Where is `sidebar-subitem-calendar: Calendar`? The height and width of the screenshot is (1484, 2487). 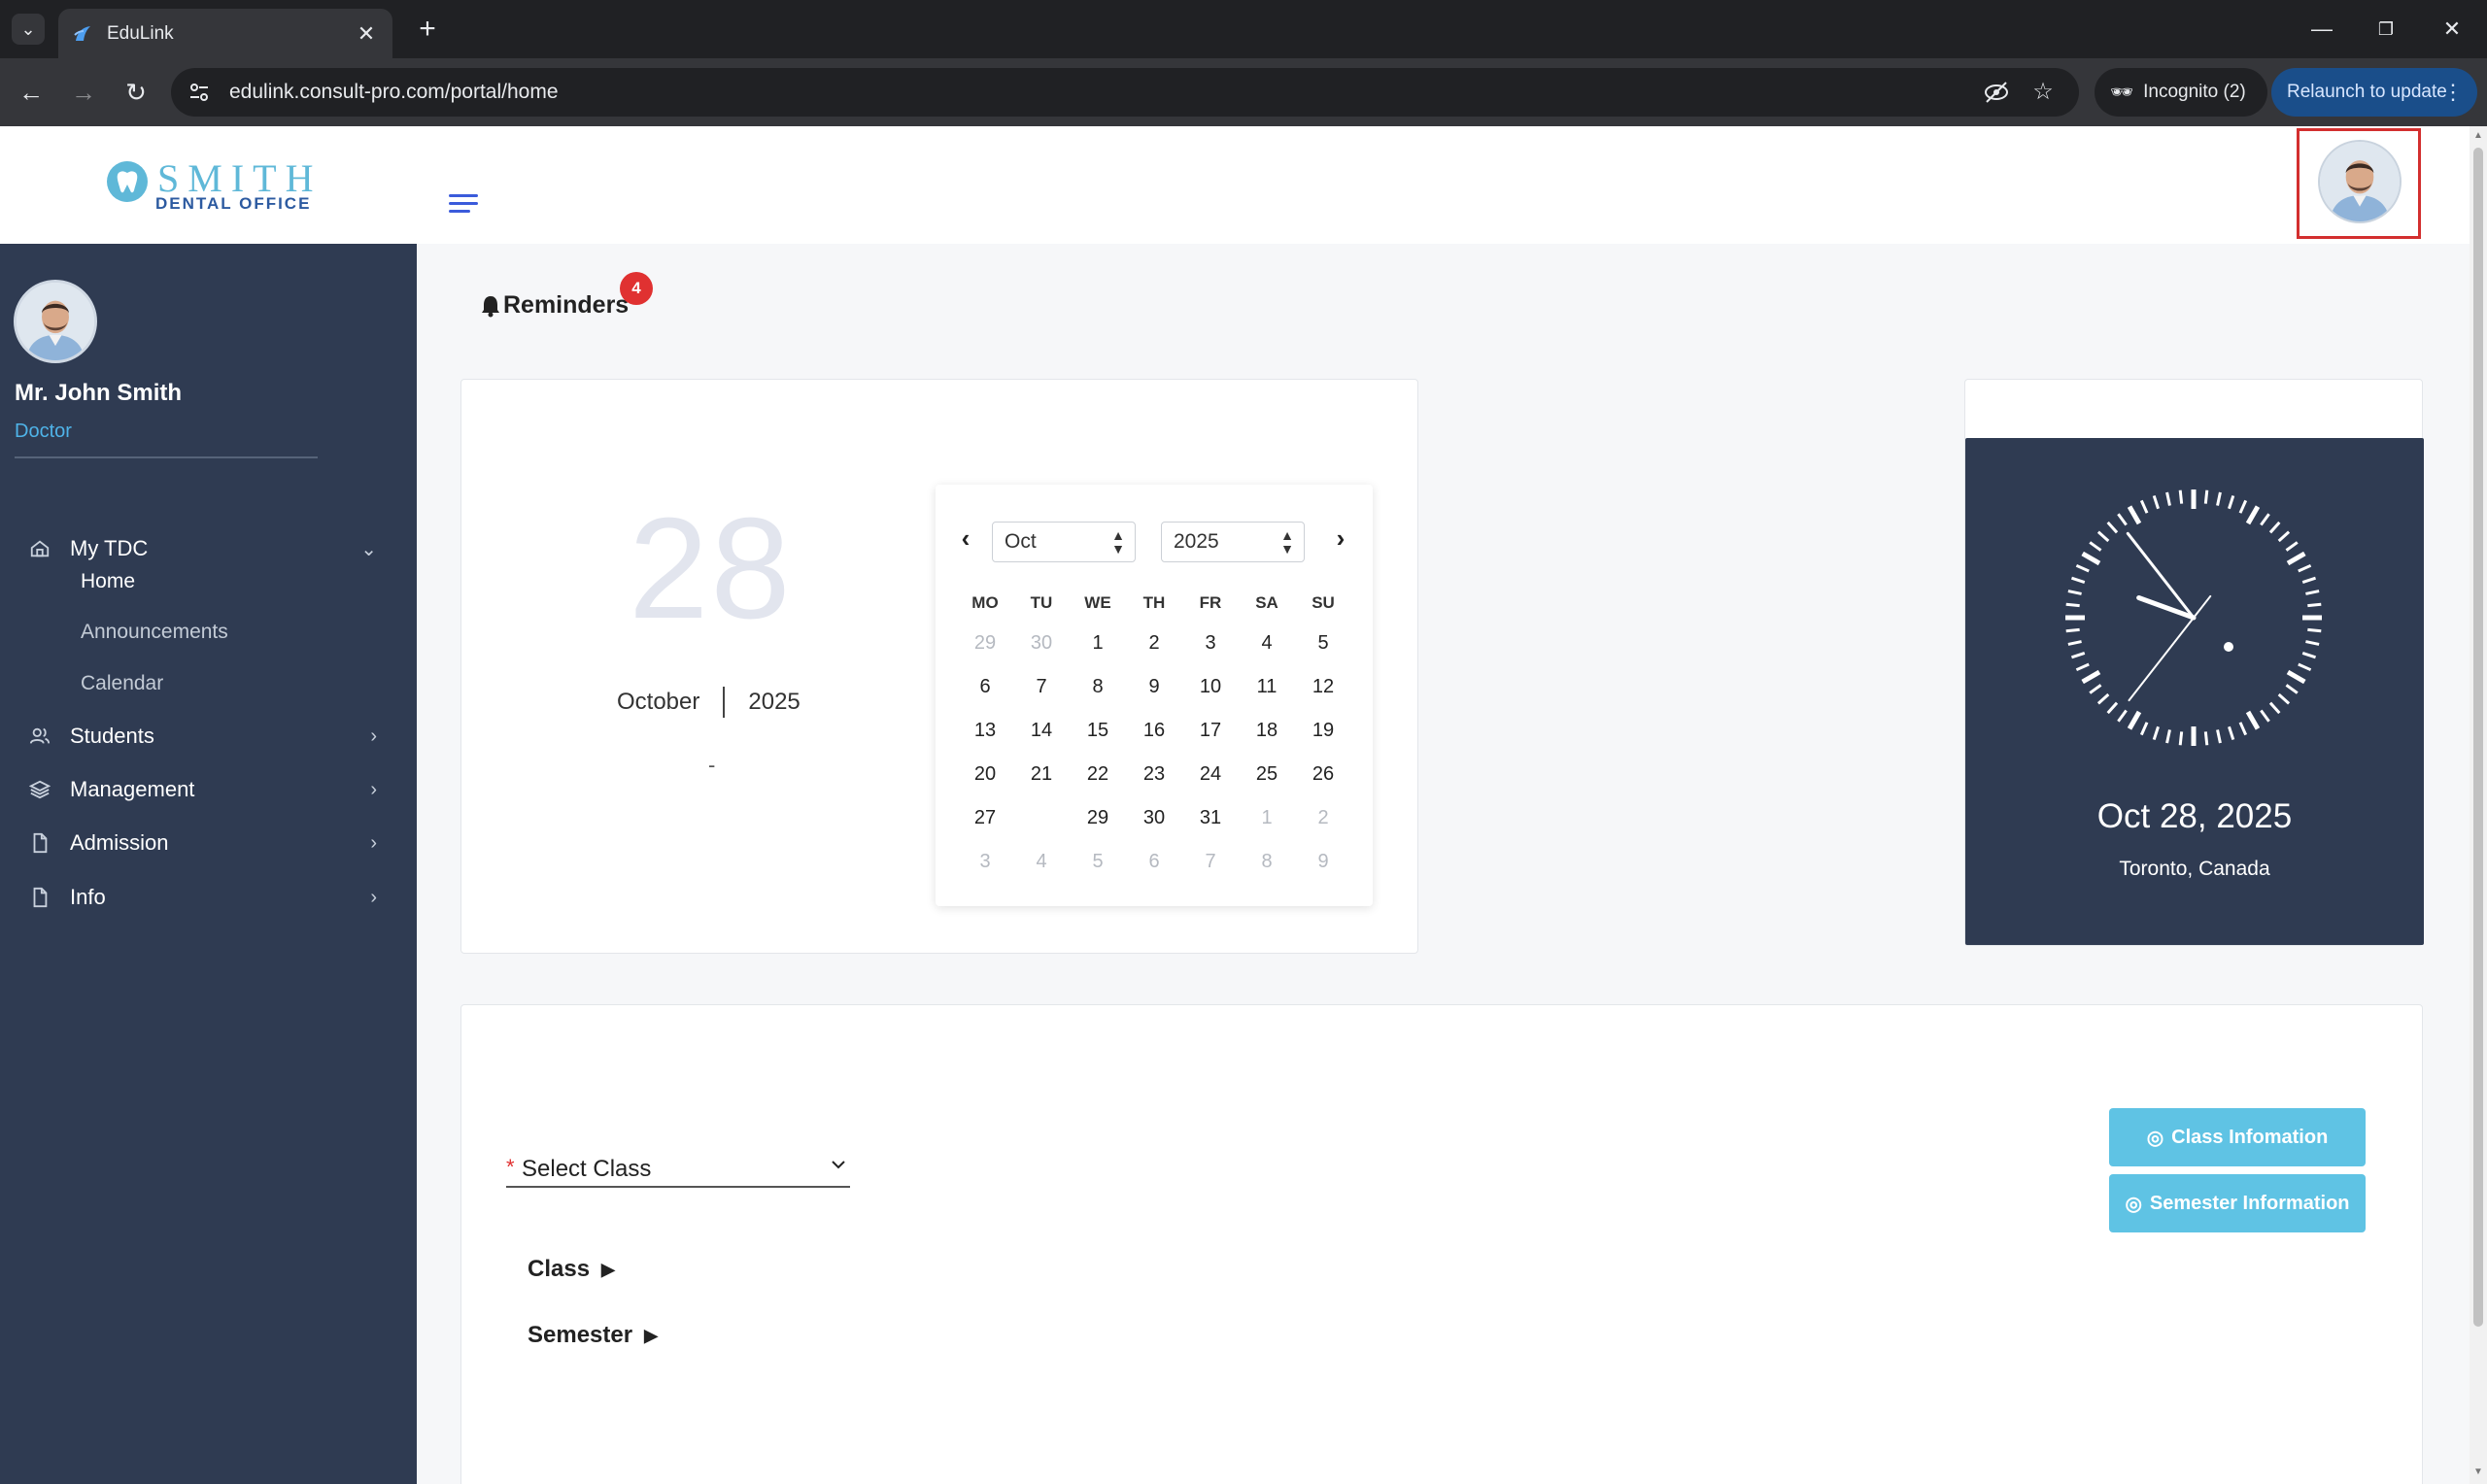 sidebar-subitem-calendar: Calendar is located at coordinates (122, 683).